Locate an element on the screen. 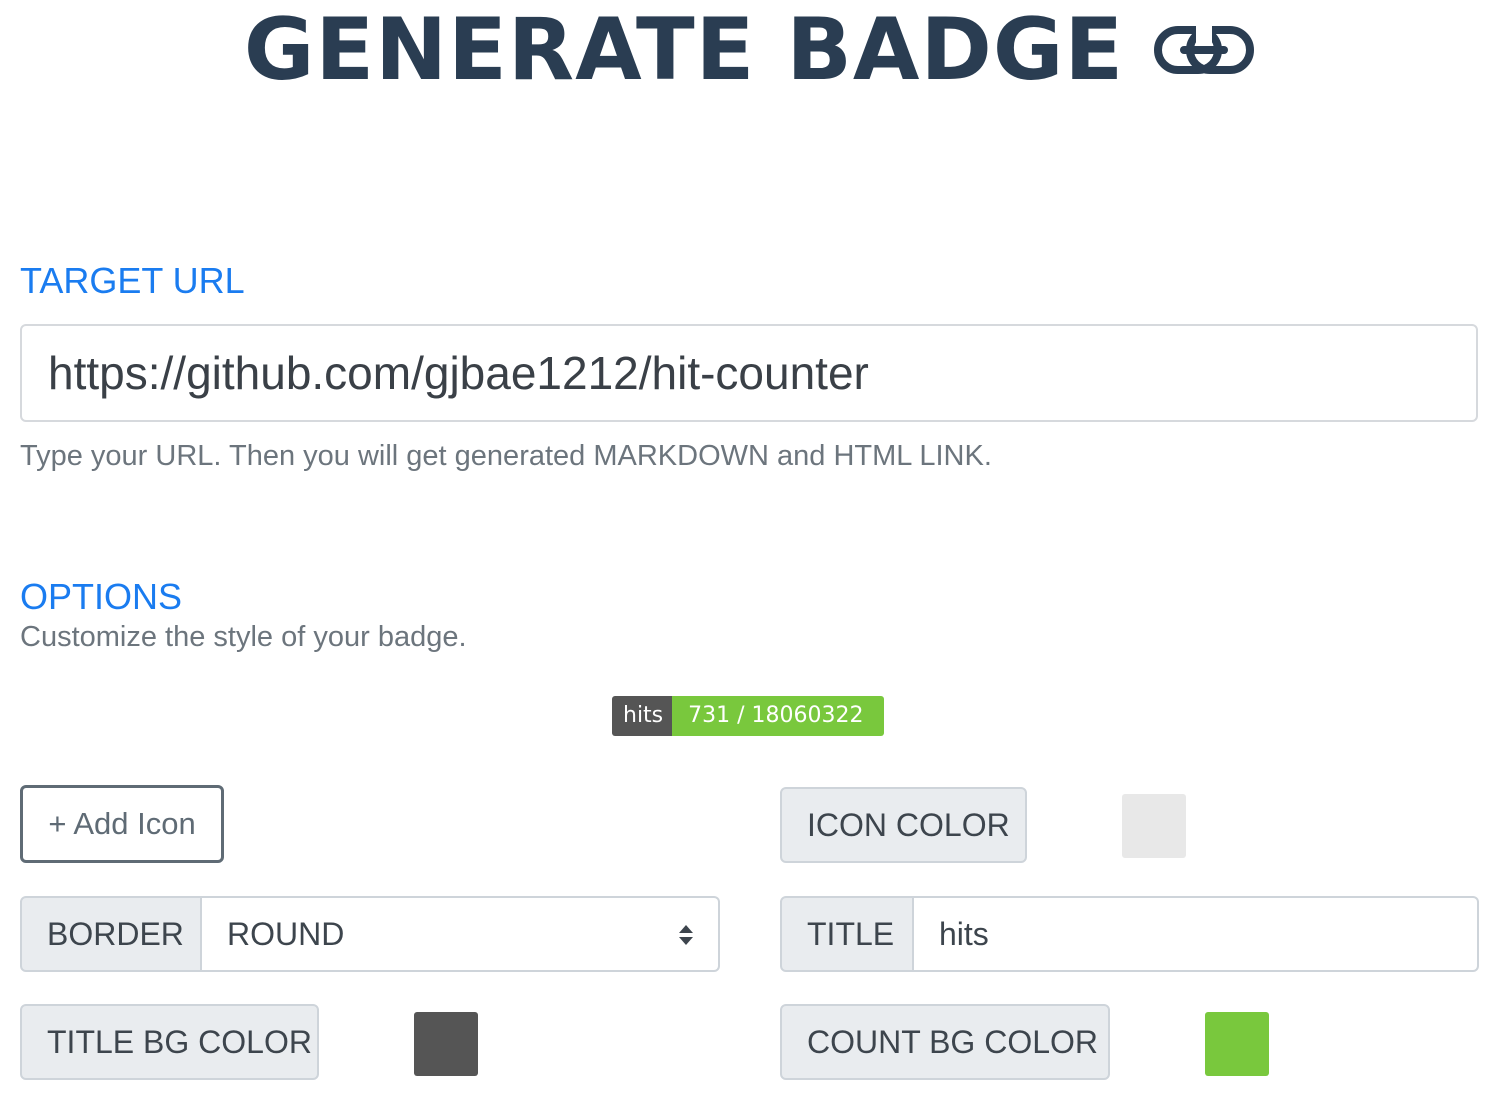 The width and height of the screenshot is (1498, 1108). badge-title: hits is located at coordinates (642, 716).